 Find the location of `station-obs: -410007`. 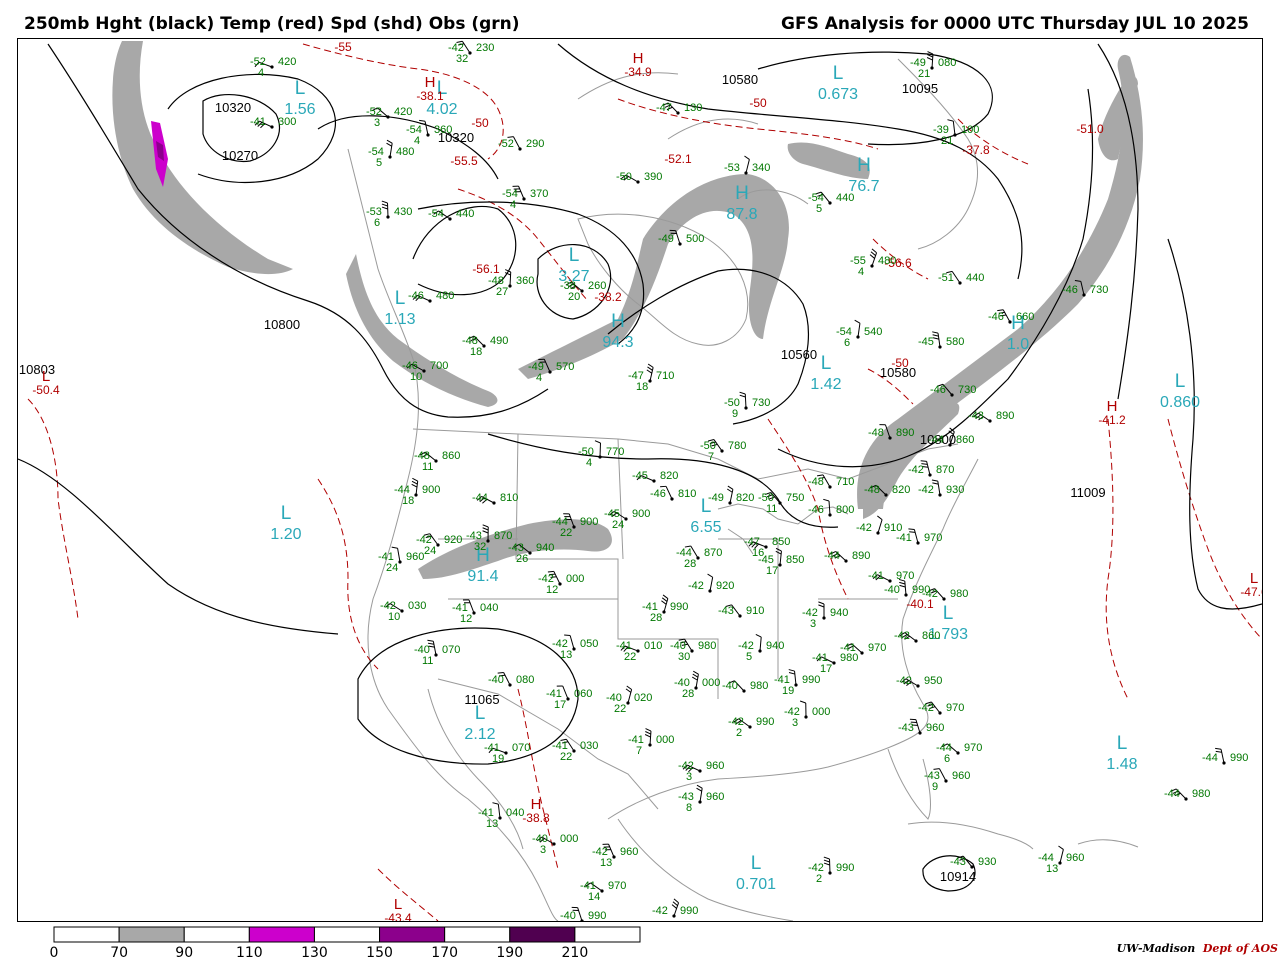

station-obs: -410007 is located at coordinates (651, 743).